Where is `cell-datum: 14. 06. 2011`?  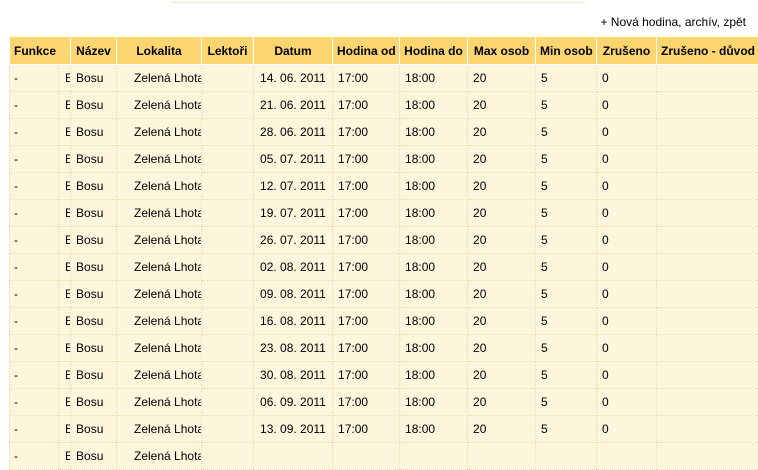
cell-datum: 14. 06. 2011 is located at coordinates (293, 78).